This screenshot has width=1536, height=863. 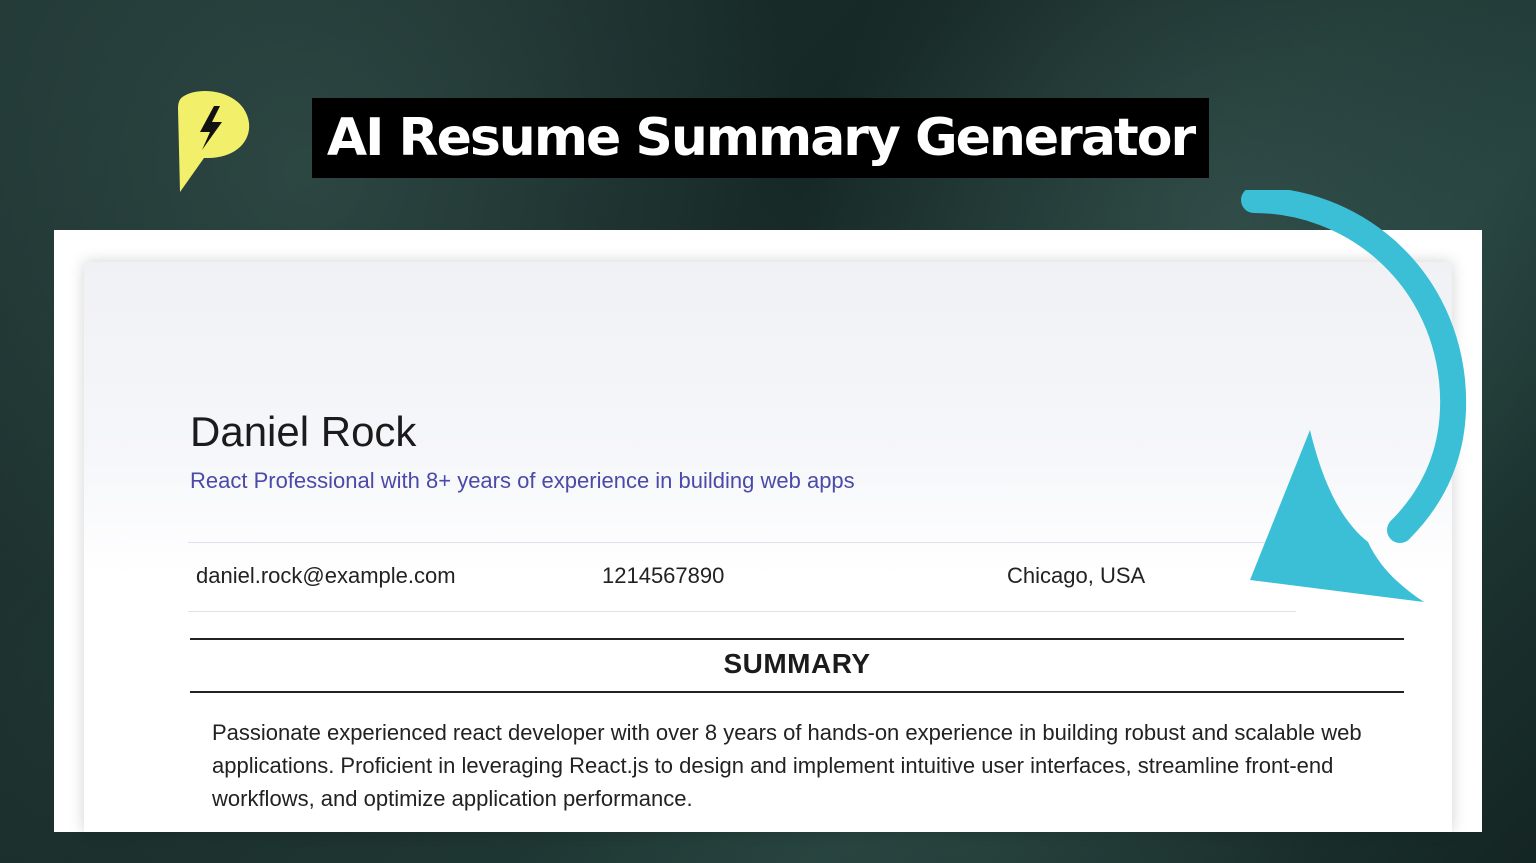 I want to click on section-divider-bottom, so click(x=797, y=692).